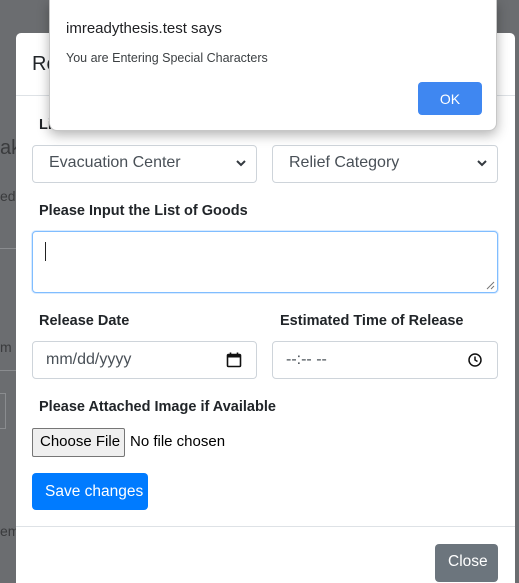 The height and width of the screenshot is (583, 519). I want to click on release-time-placeholder: --:-- --, so click(306, 359).